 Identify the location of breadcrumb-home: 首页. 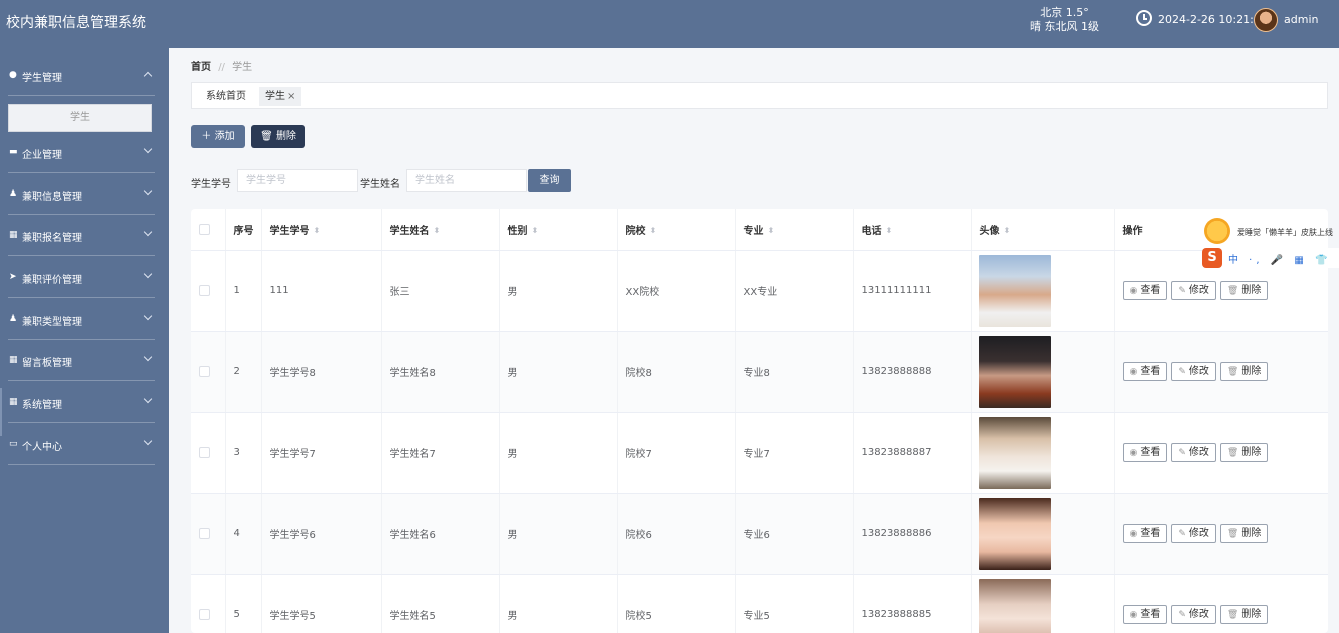
(201, 67).